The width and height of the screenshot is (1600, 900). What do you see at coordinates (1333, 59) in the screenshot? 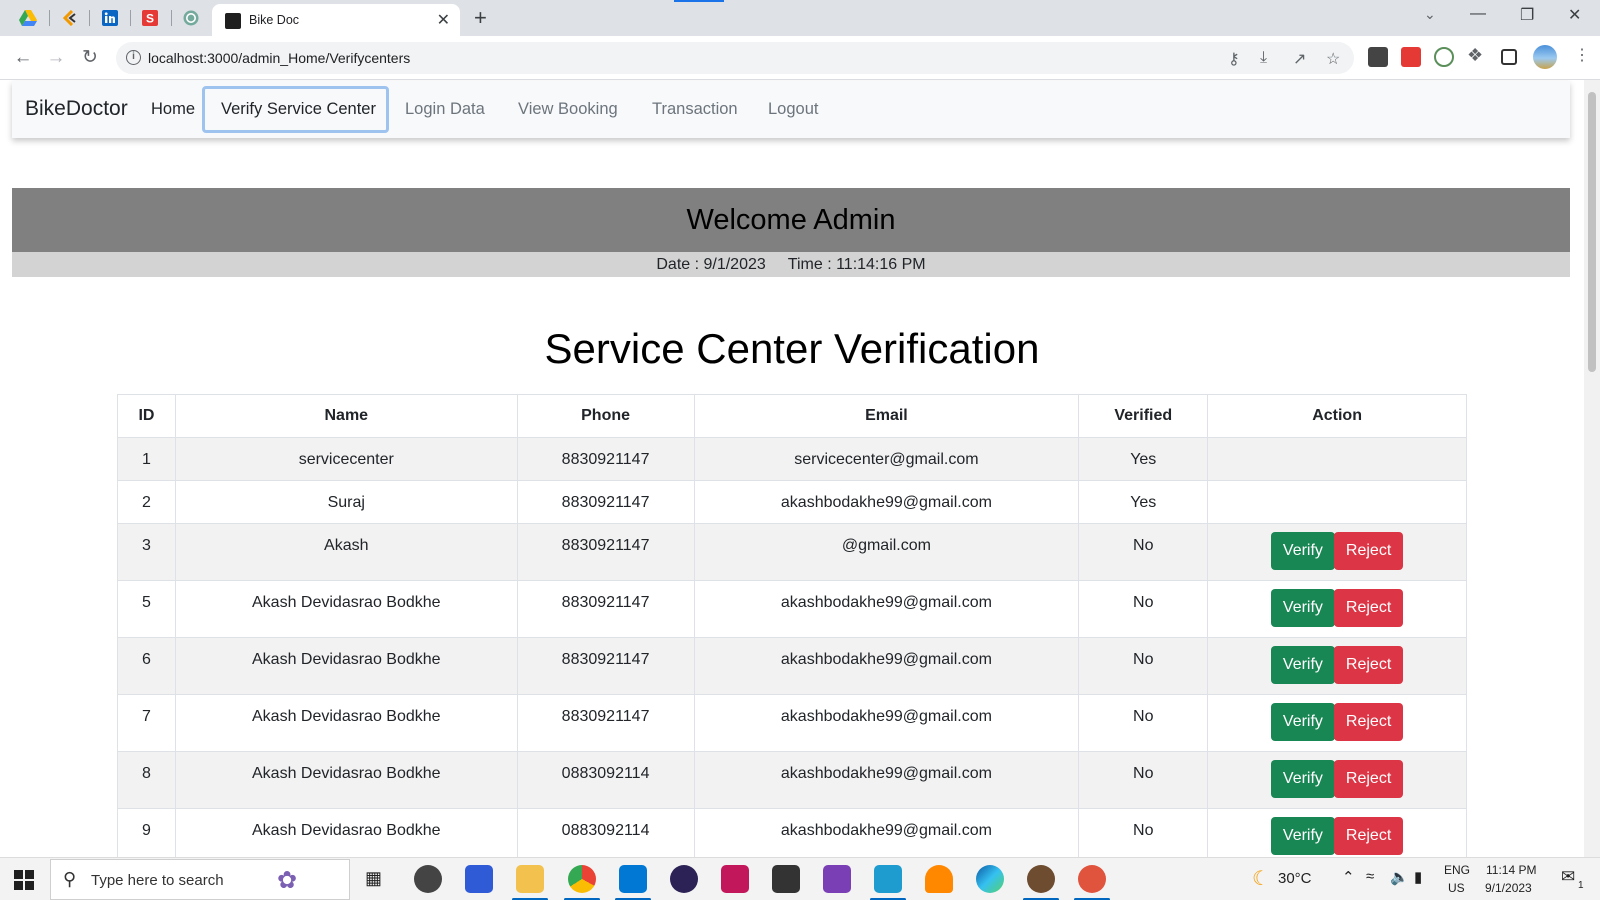
I see `star-icon: ☆` at bounding box center [1333, 59].